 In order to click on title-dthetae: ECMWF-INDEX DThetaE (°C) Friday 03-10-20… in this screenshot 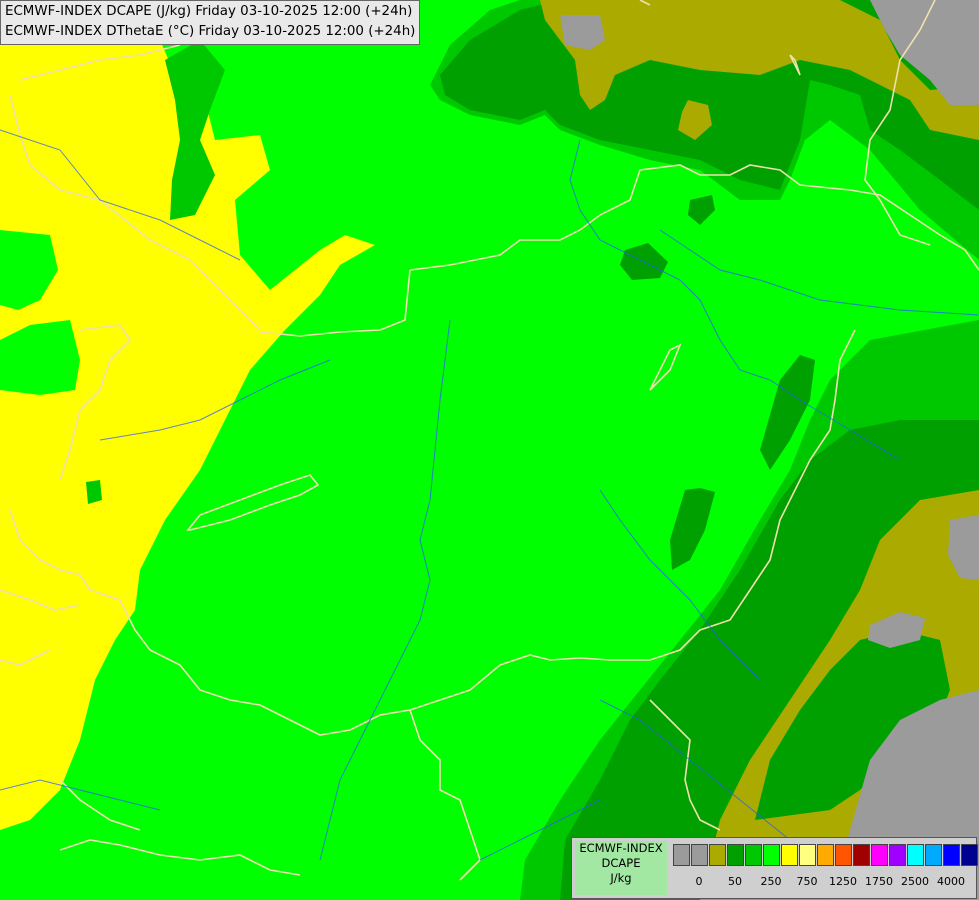, I will do `click(210, 31)`.